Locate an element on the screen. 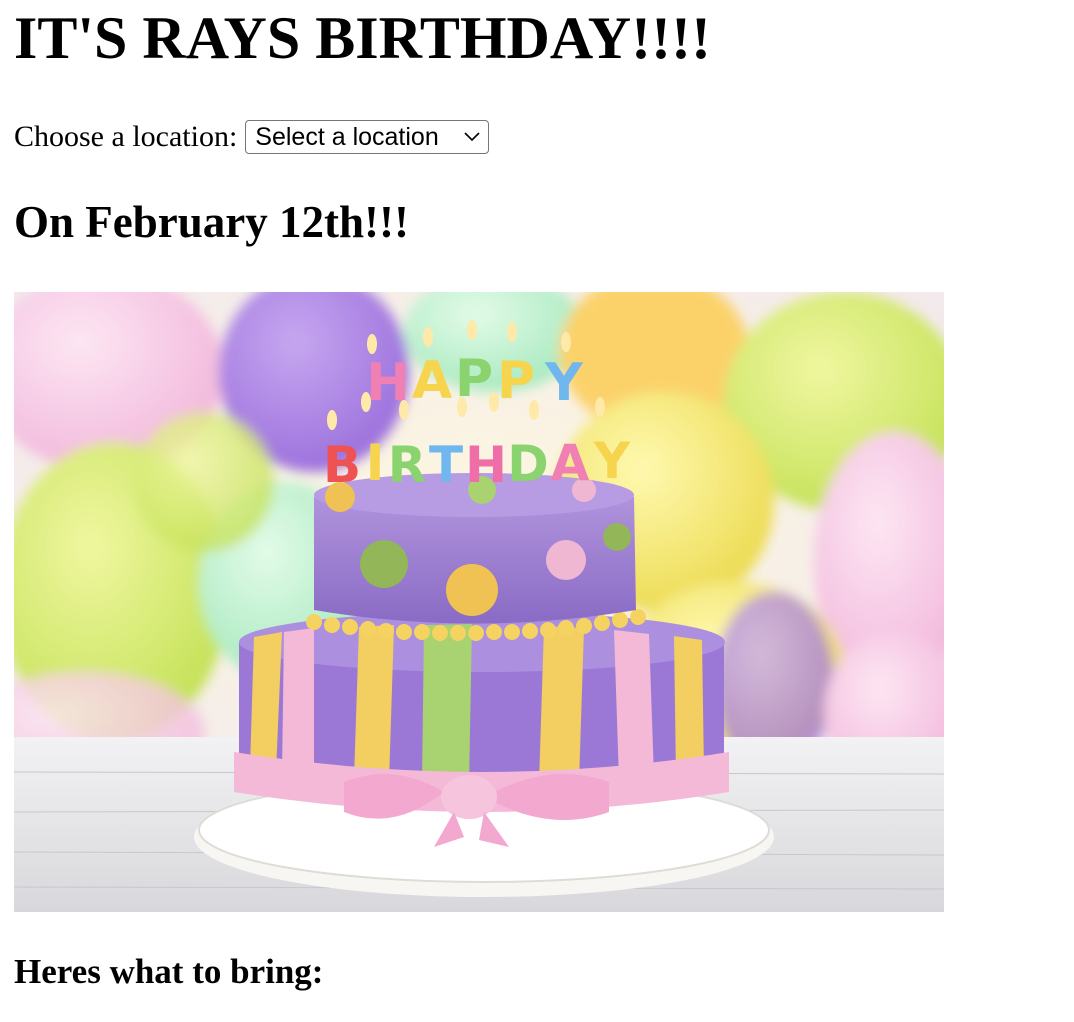  svg-text: B is located at coordinates (342, 465).